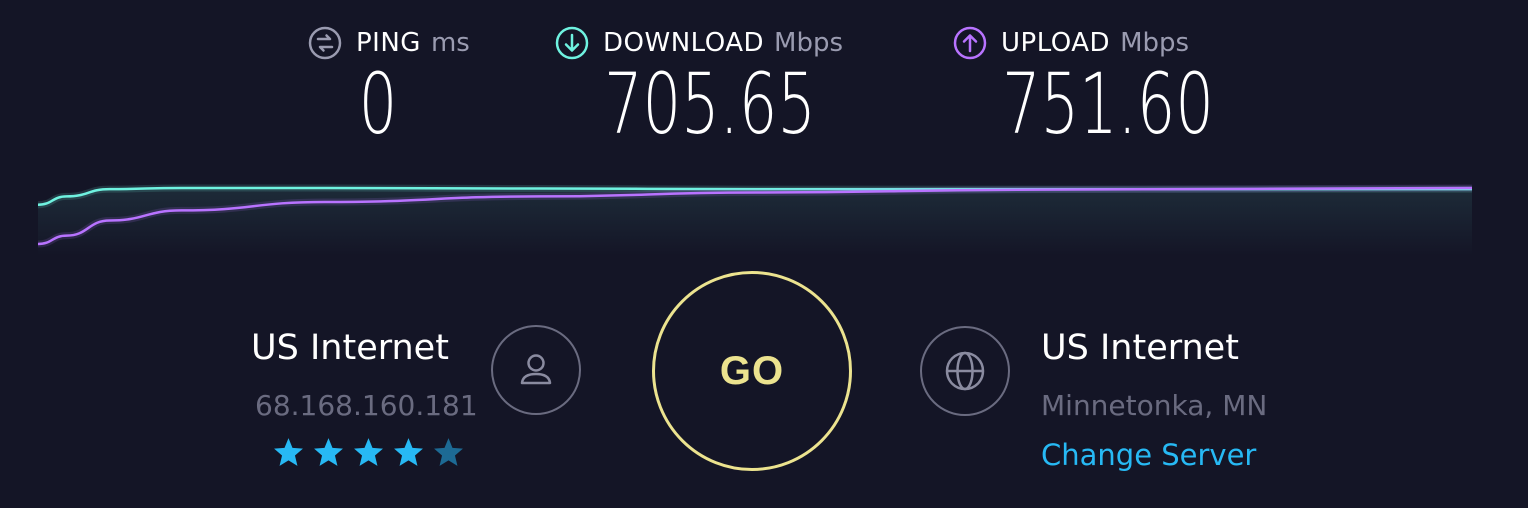  What do you see at coordinates (1108, 104) in the screenshot?
I see `upload-value: 751.60` at bounding box center [1108, 104].